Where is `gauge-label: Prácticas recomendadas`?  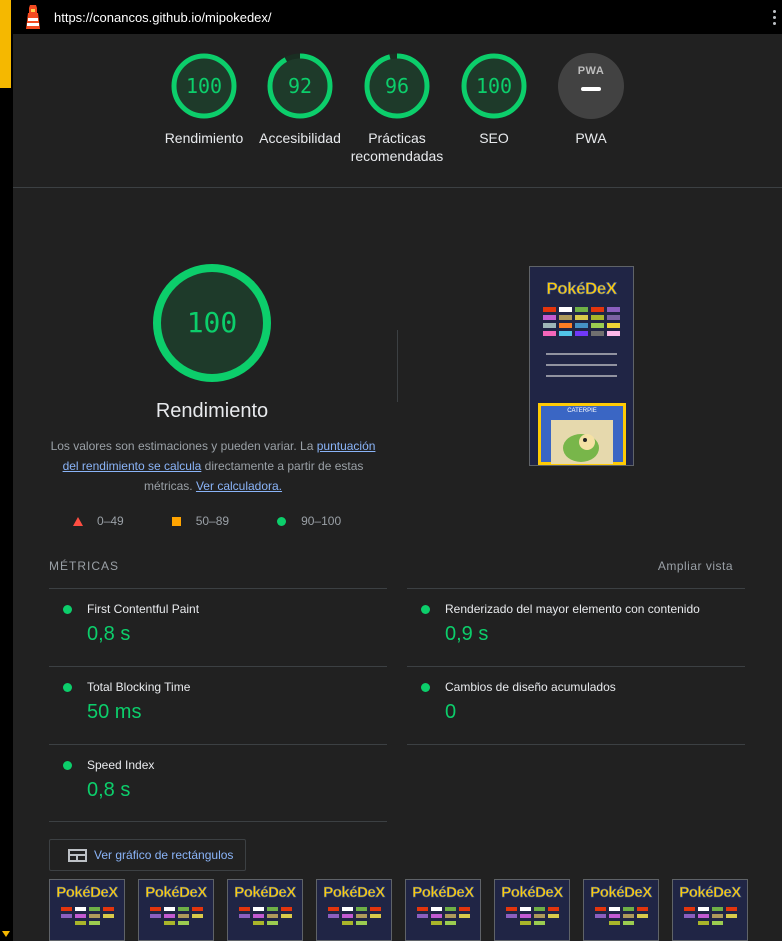 gauge-label: Prácticas recomendadas is located at coordinates (397, 147).